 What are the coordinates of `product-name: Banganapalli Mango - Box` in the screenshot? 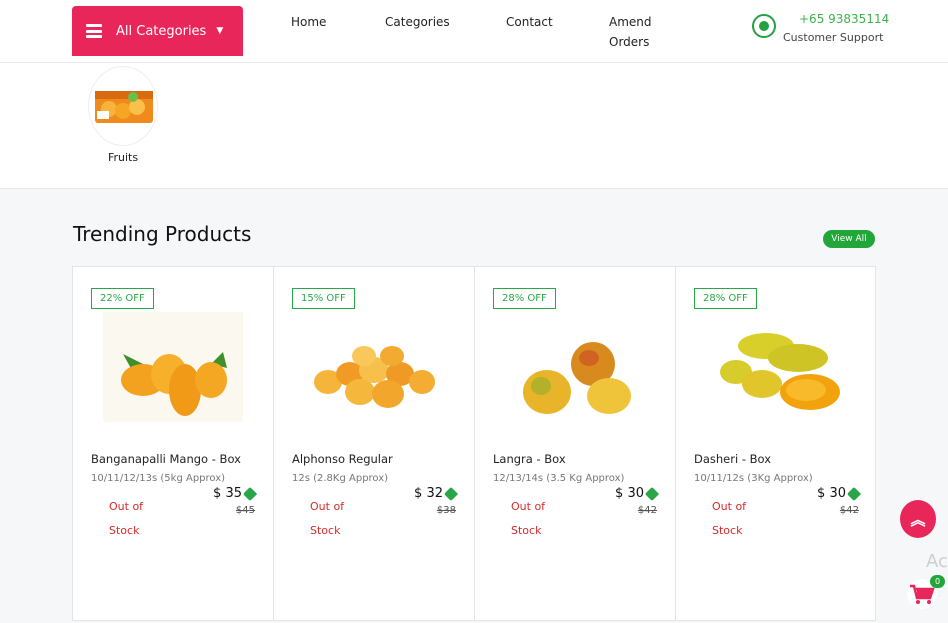 It's located at (166, 459).